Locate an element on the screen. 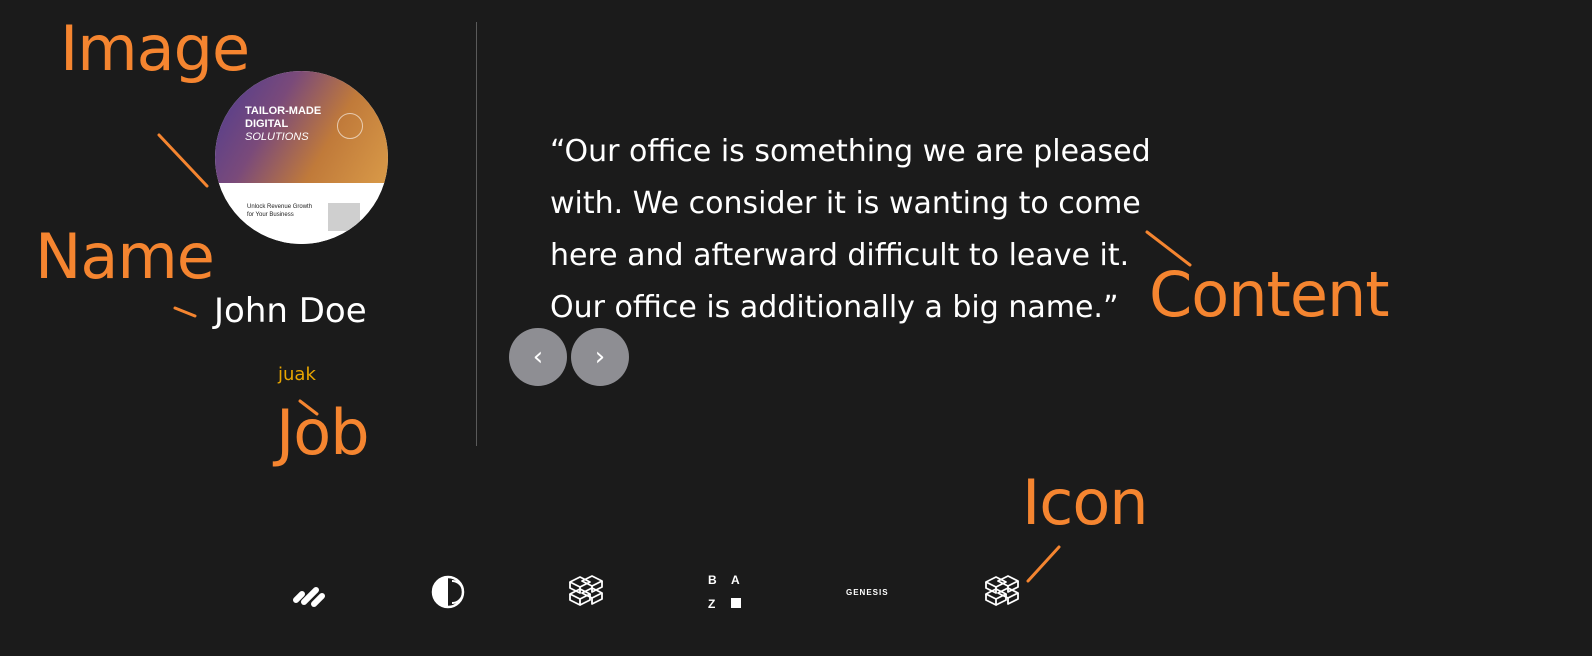 Image resolution: width=1592 pixels, height=656 pixels. annotation-icon-label: Icon is located at coordinates (1085, 502).